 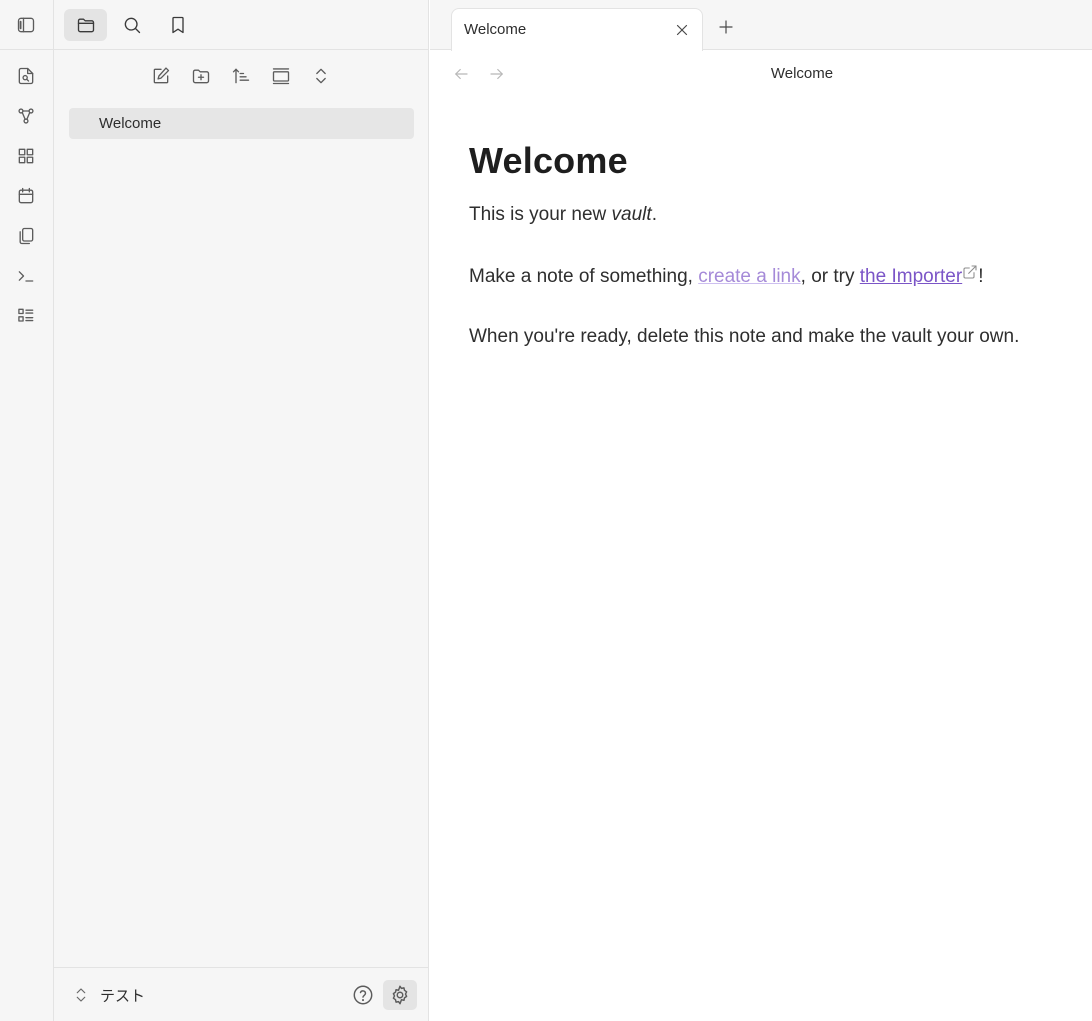 I want to click on vault-bar: テスト, so click(x=241, y=994).